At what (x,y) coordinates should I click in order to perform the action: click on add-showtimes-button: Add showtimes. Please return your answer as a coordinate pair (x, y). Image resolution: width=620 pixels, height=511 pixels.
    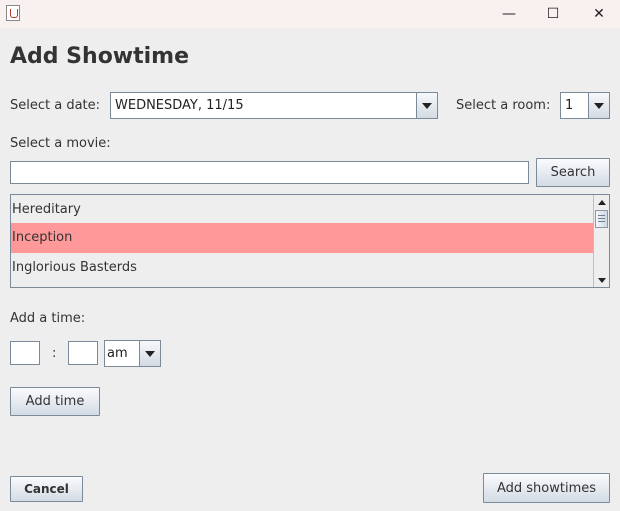
    Looking at the image, I should click on (546, 488).